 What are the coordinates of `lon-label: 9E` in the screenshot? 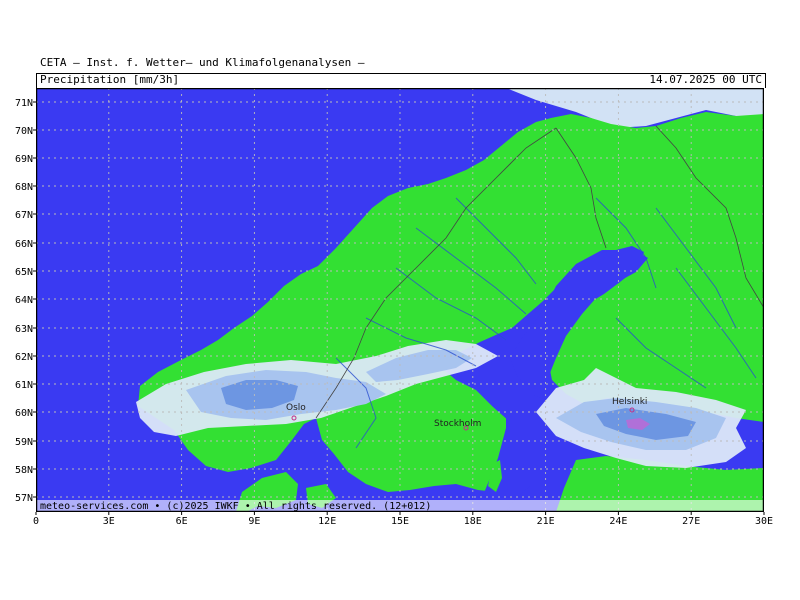 It's located at (254, 521).